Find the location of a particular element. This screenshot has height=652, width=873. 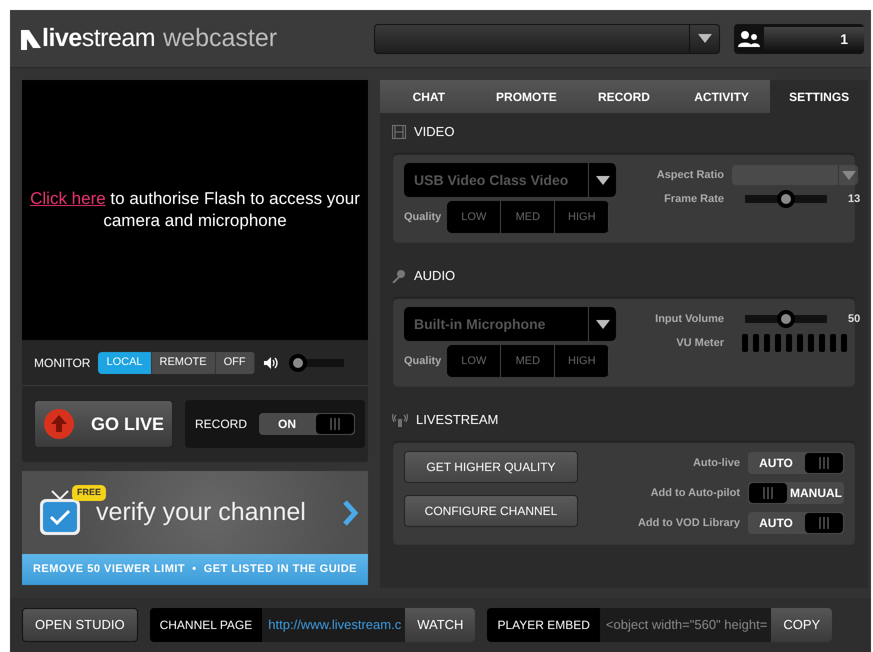

antenna-icon is located at coordinates (400, 420).